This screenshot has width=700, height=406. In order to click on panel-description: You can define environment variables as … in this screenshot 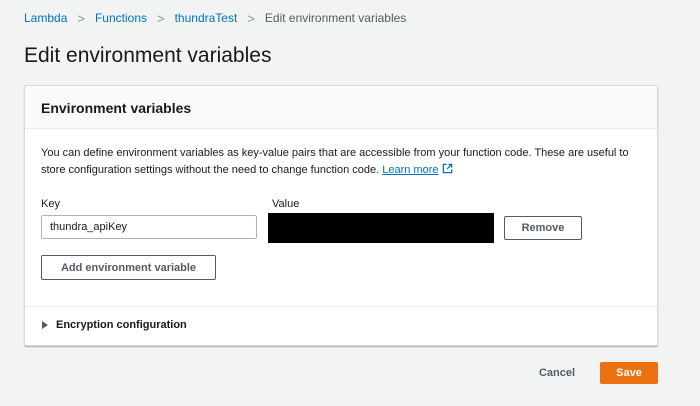, I will do `click(346, 162)`.